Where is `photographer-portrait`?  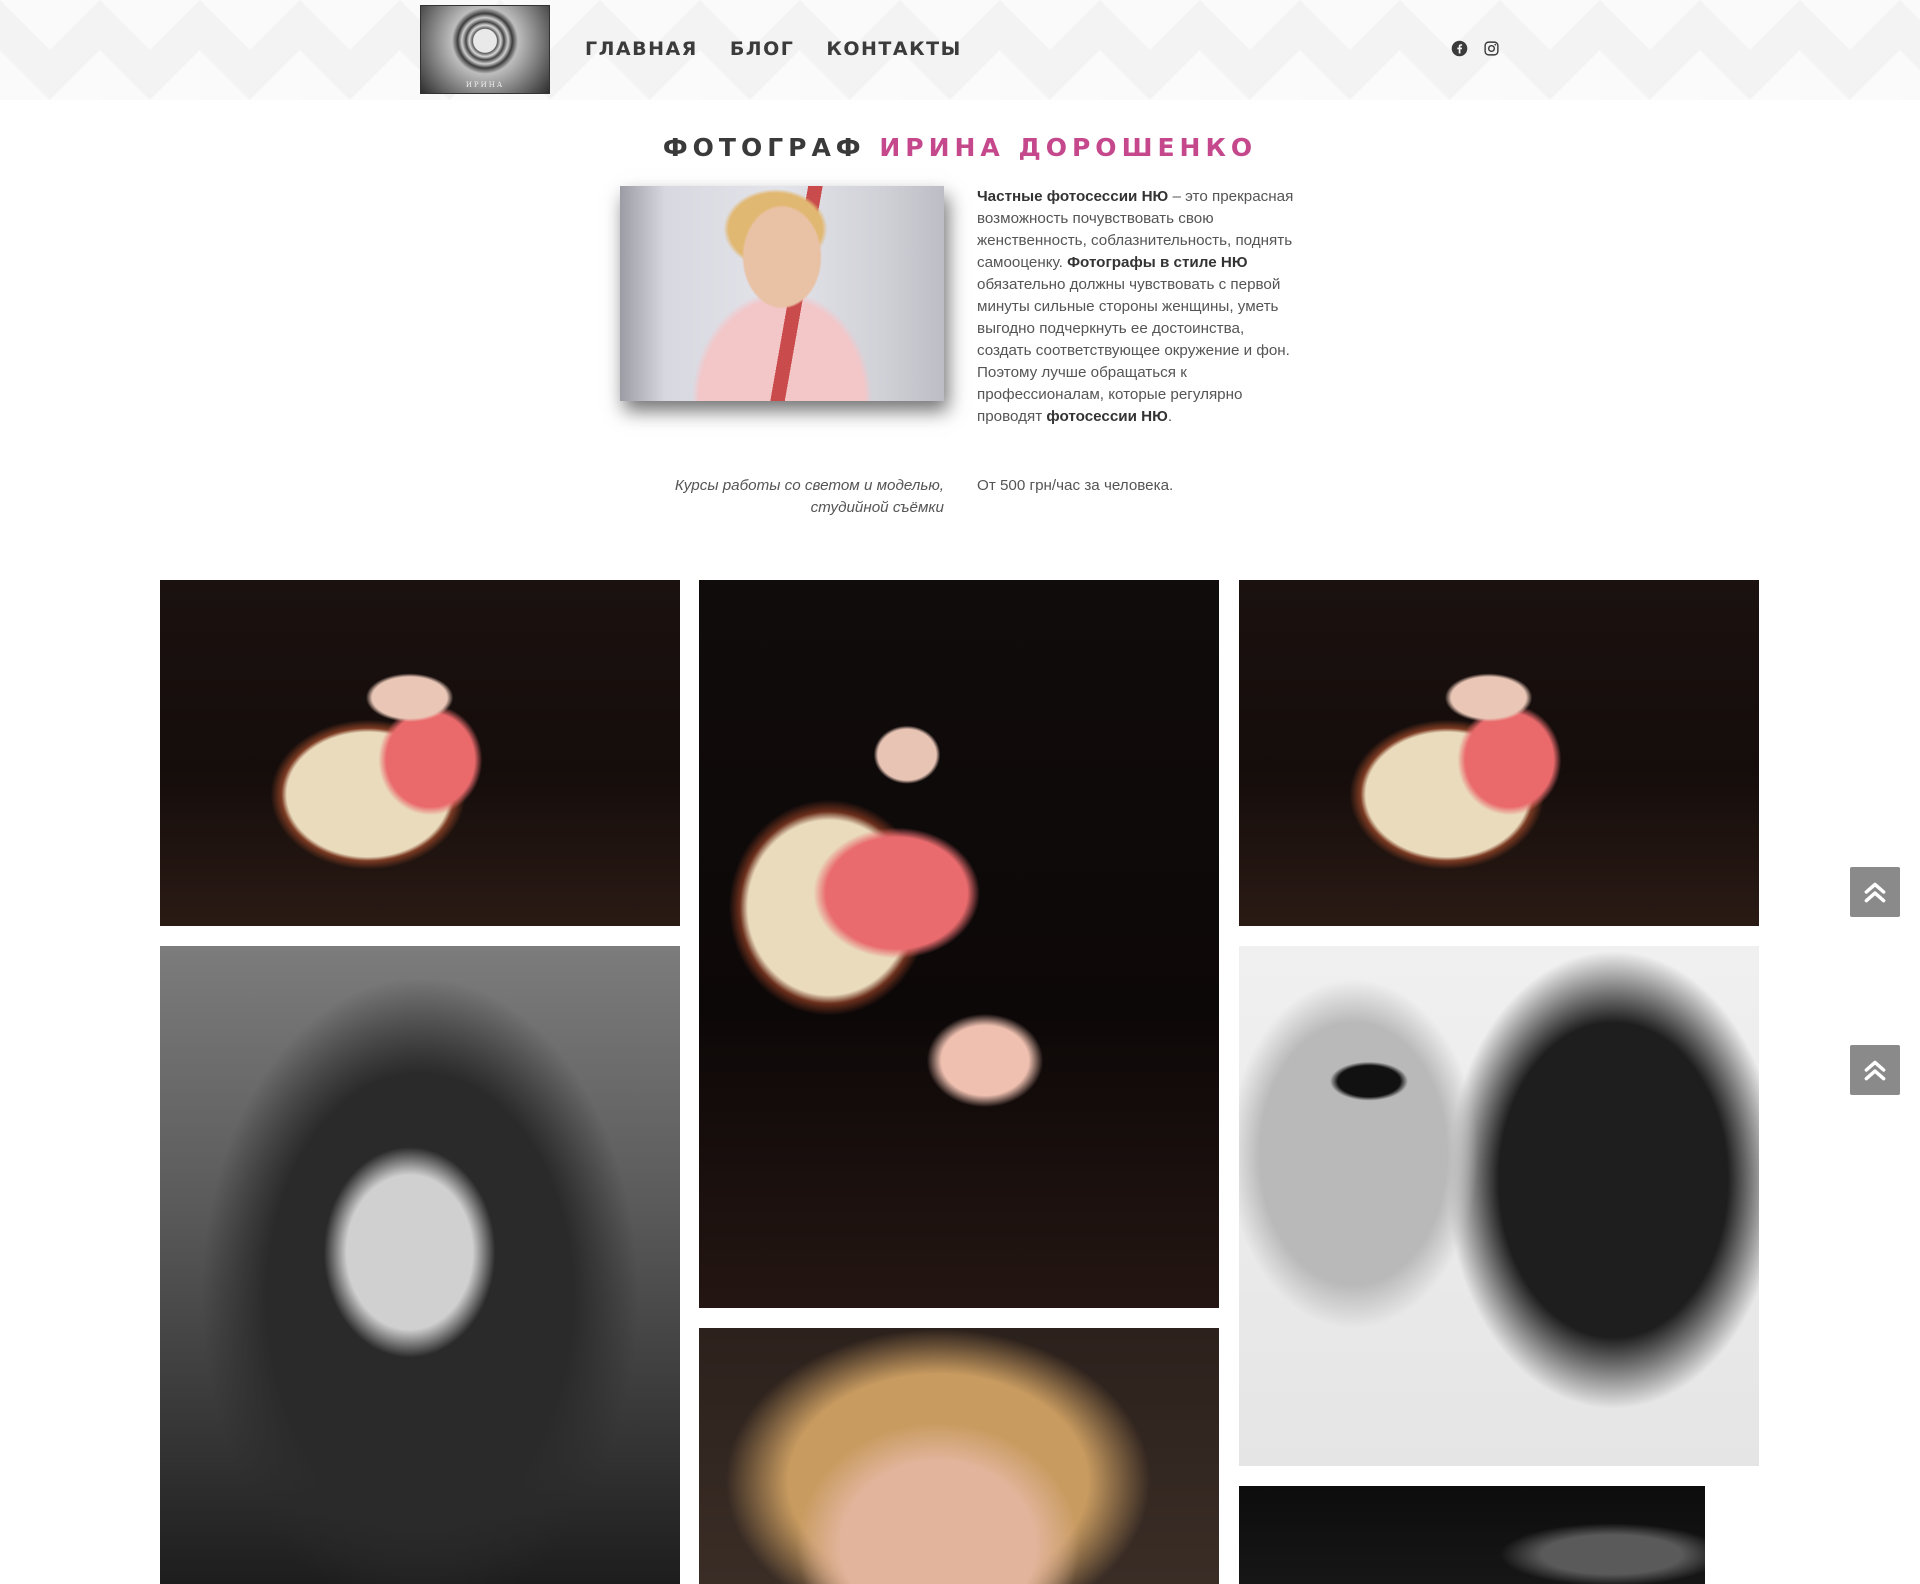
photographer-portrait is located at coordinates (782, 293).